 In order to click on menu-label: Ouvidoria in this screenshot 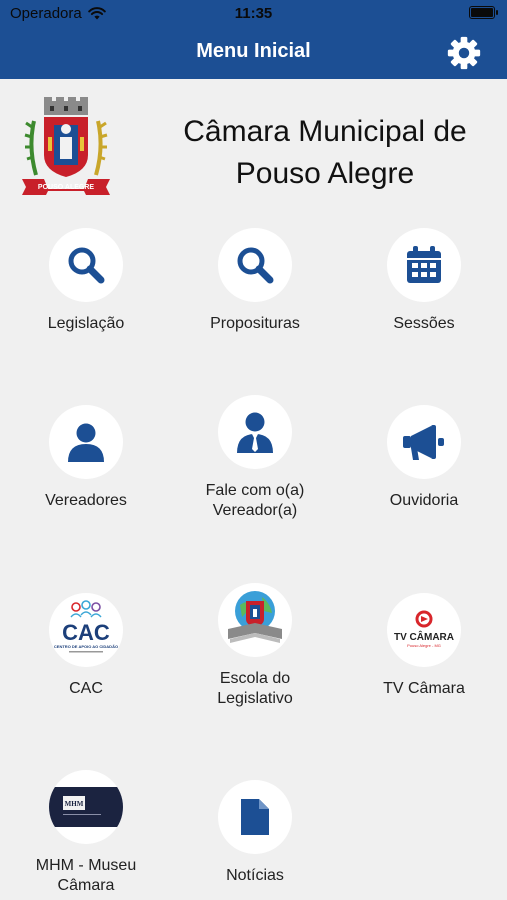, I will do `click(424, 500)`.